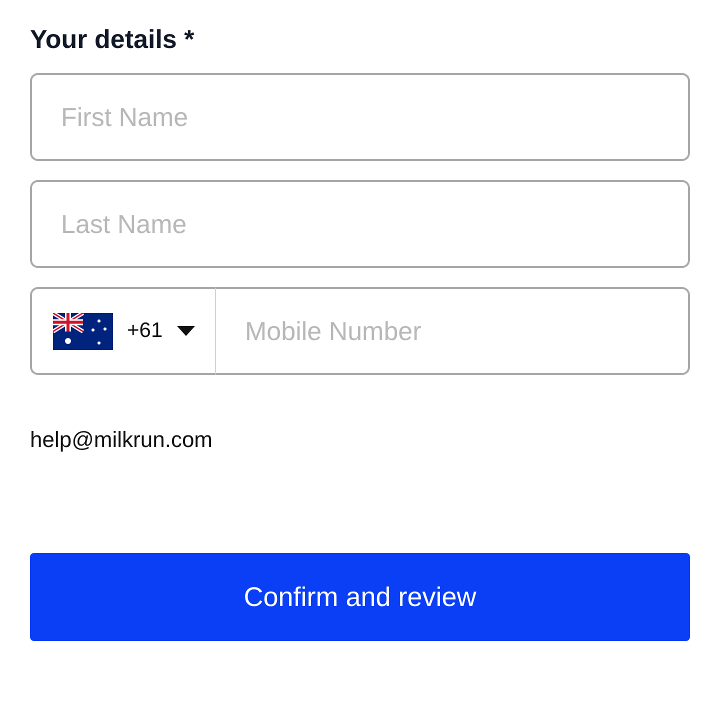  I want to click on mobile-number-field: Mobile Number, so click(452, 331).